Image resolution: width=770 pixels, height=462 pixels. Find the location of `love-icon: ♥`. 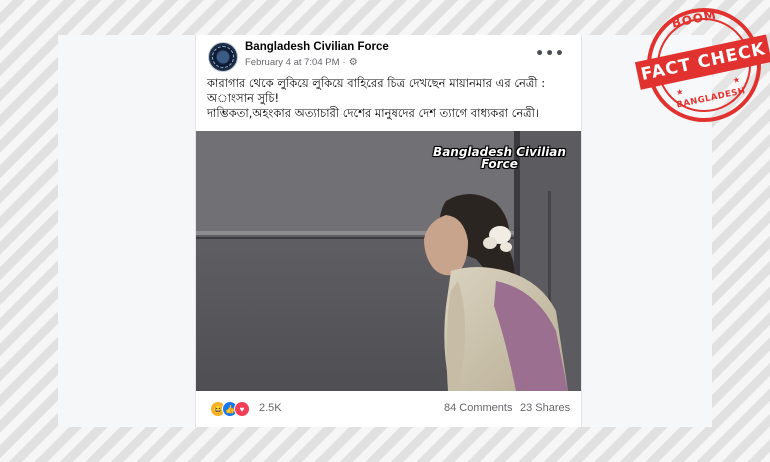

love-icon: ♥ is located at coordinates (242, 409).